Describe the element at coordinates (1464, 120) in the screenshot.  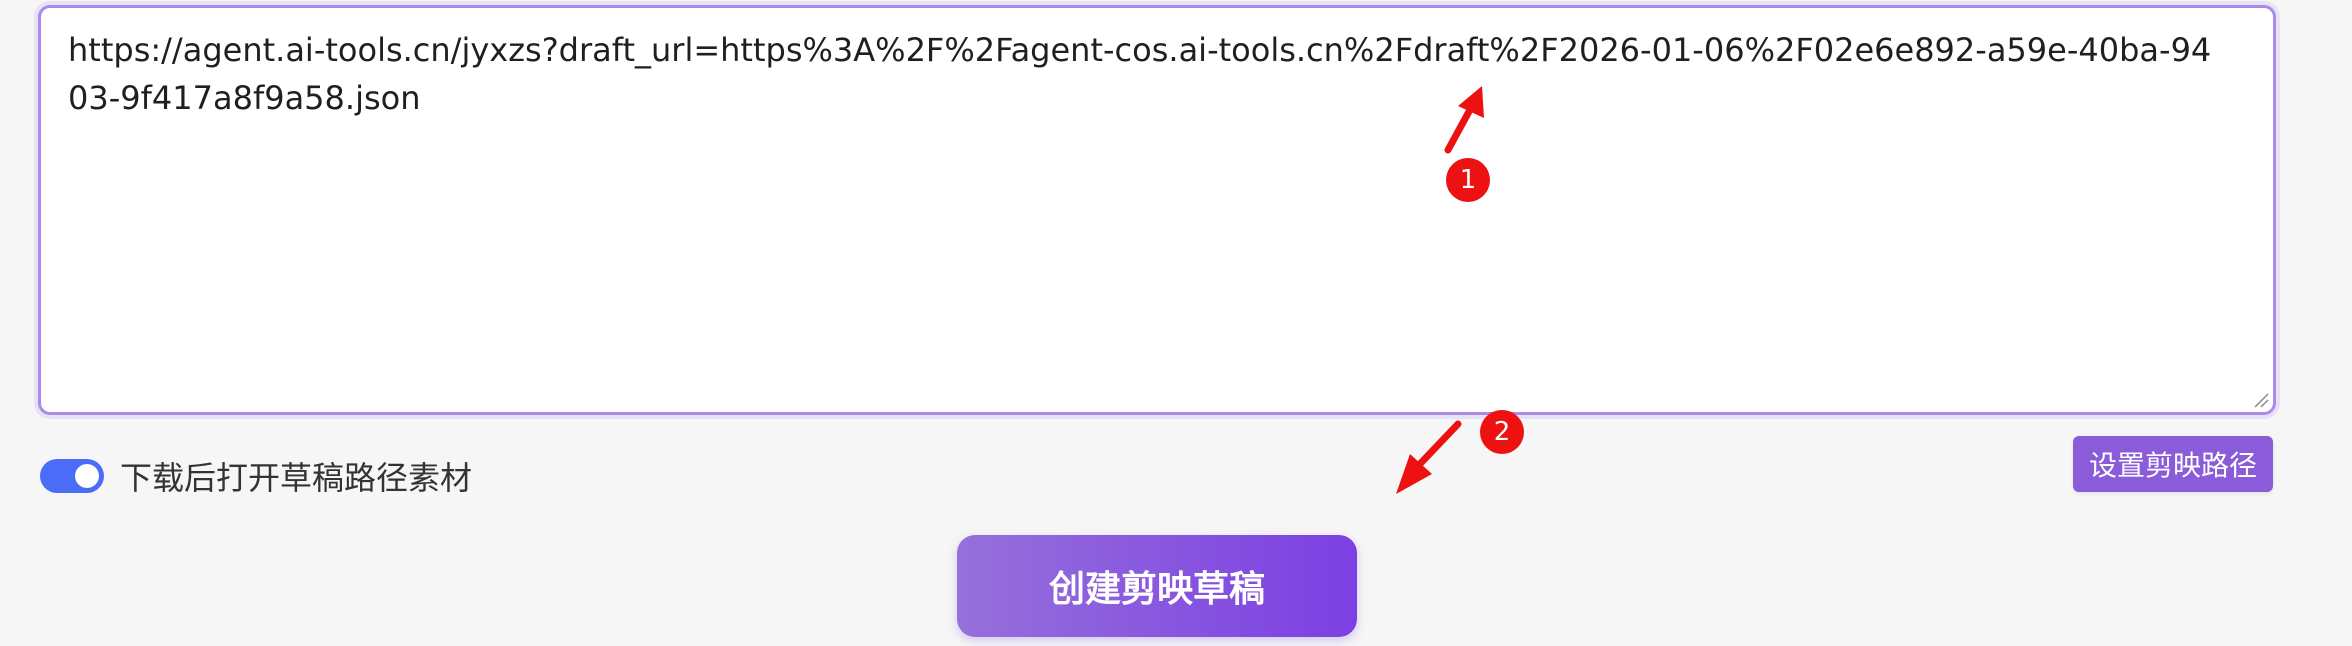
I see `annotation-arrow-up-icon` at that location.